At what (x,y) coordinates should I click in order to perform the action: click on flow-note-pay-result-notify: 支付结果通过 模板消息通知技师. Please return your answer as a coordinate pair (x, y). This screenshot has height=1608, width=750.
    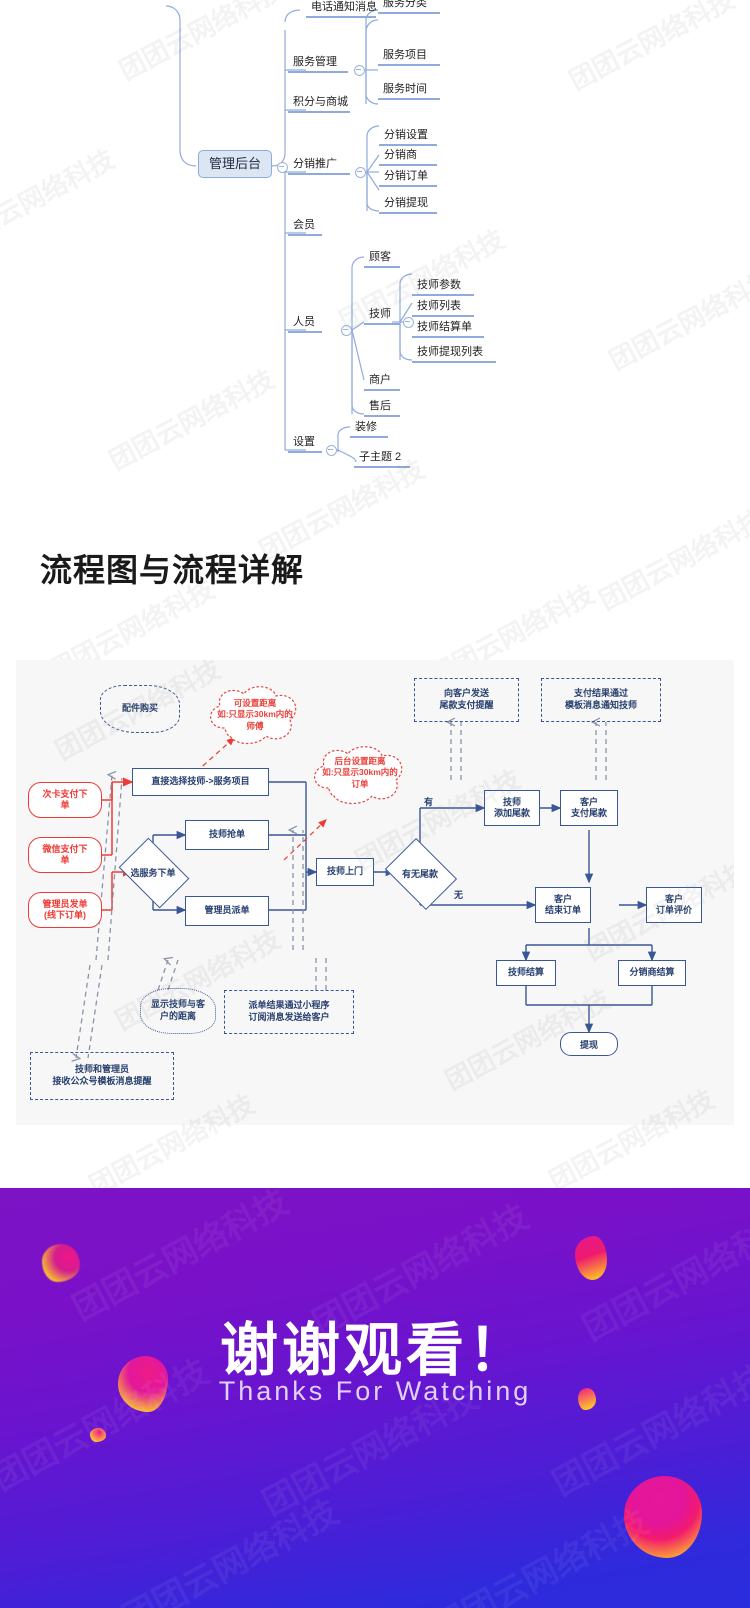
    Looking at the image, I should click on (601, 700).